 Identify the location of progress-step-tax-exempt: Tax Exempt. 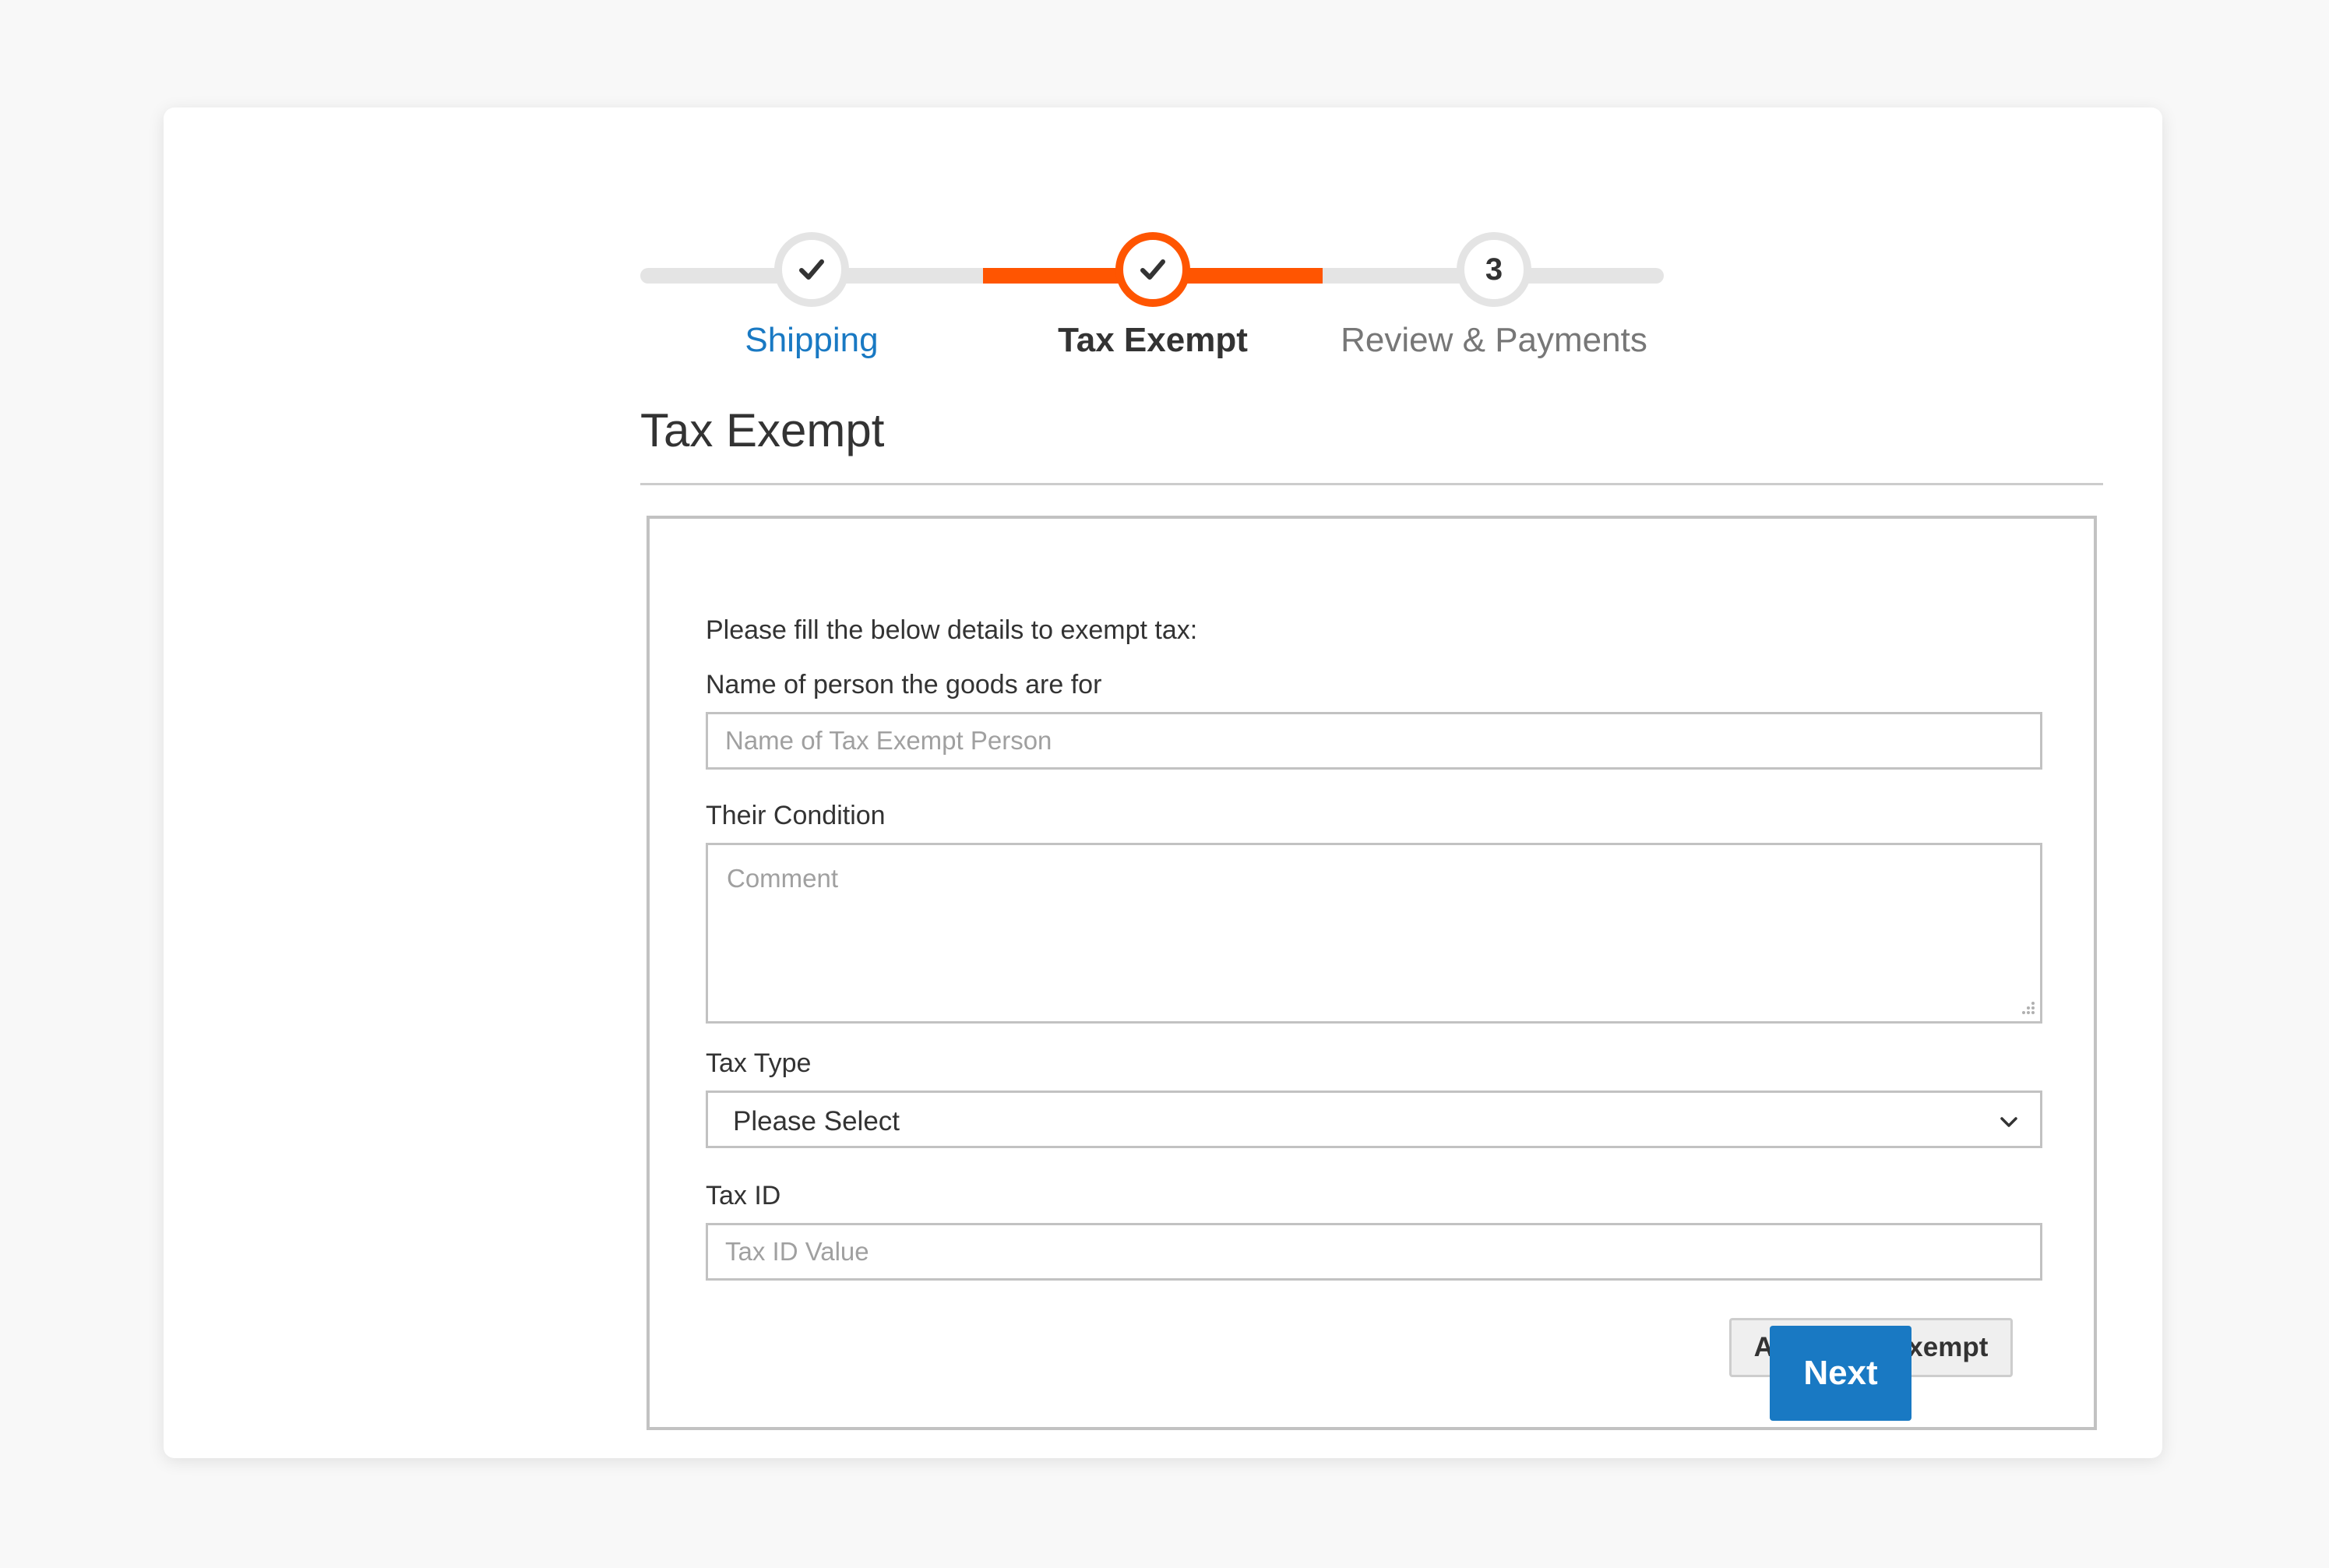
(1152, 296).